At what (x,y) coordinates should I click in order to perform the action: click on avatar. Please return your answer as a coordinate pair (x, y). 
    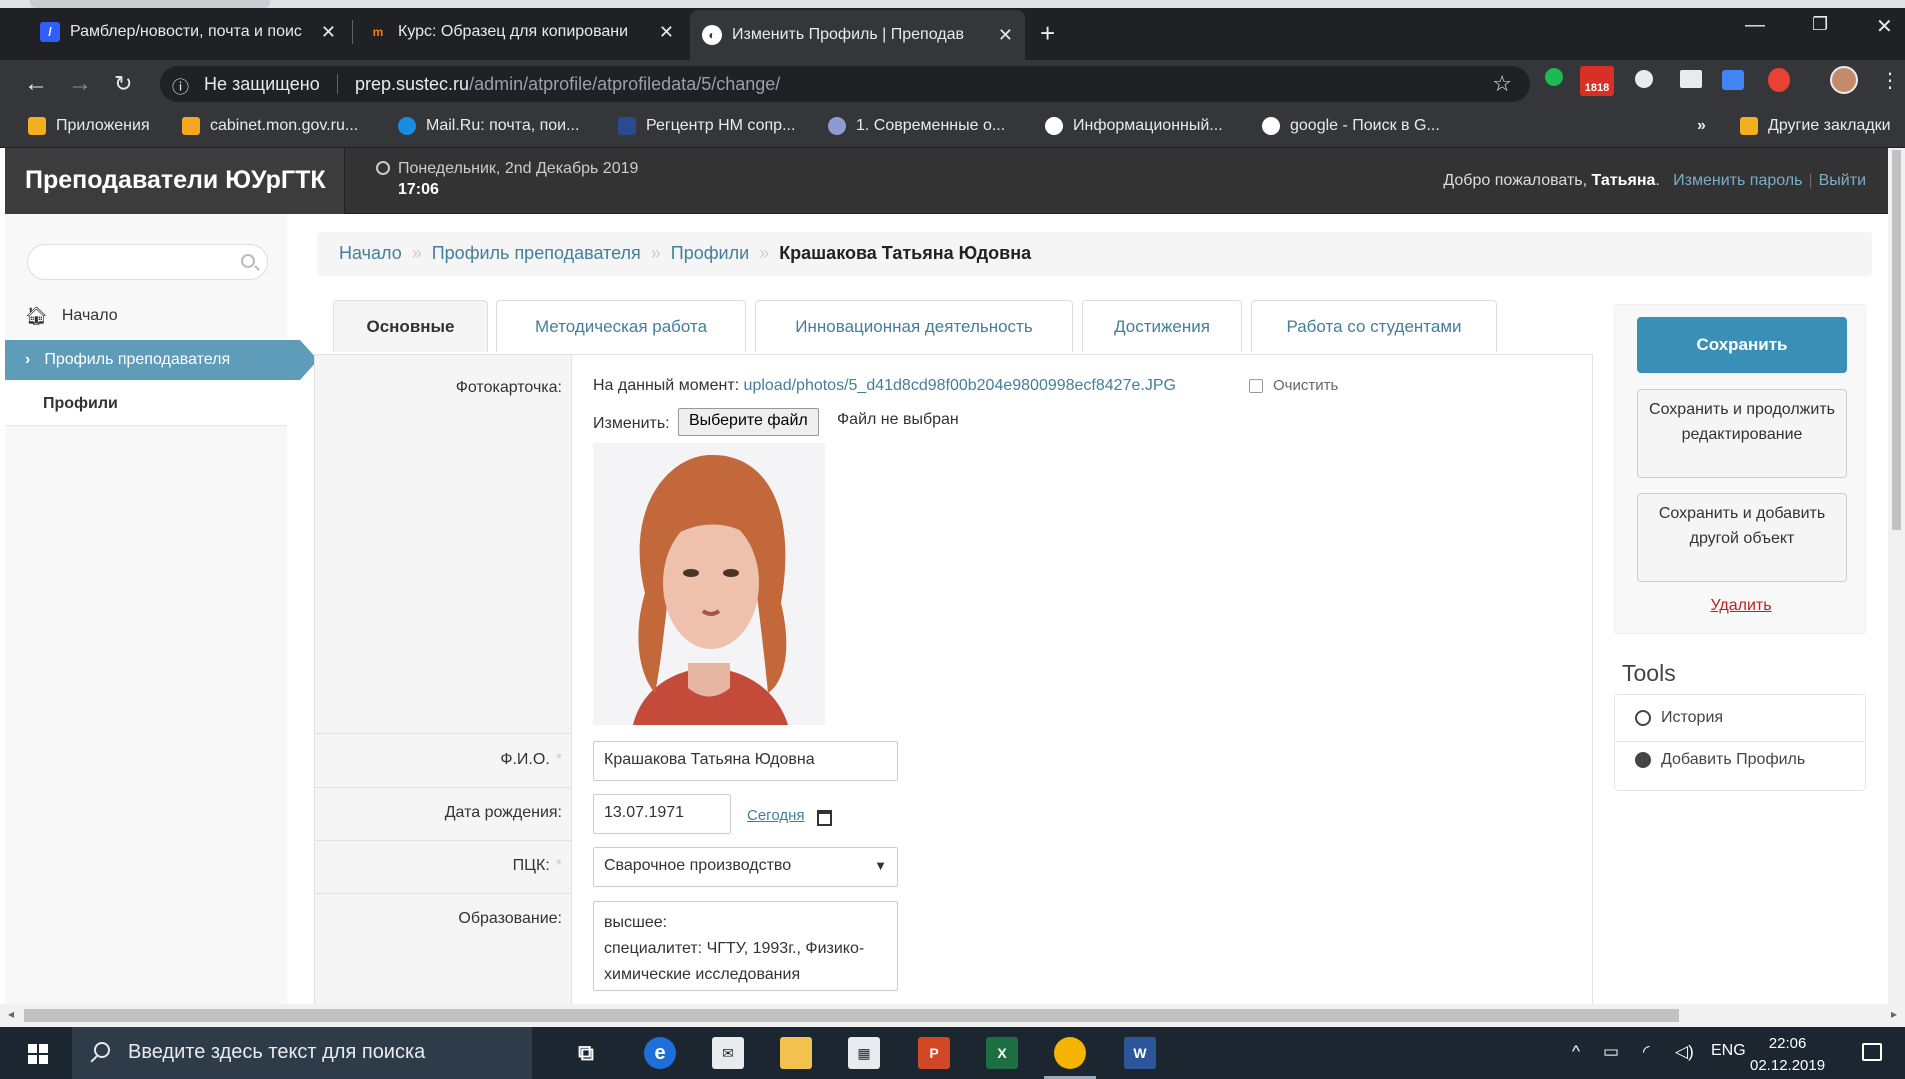
    Looking at the image, I should click on (1844, 80).